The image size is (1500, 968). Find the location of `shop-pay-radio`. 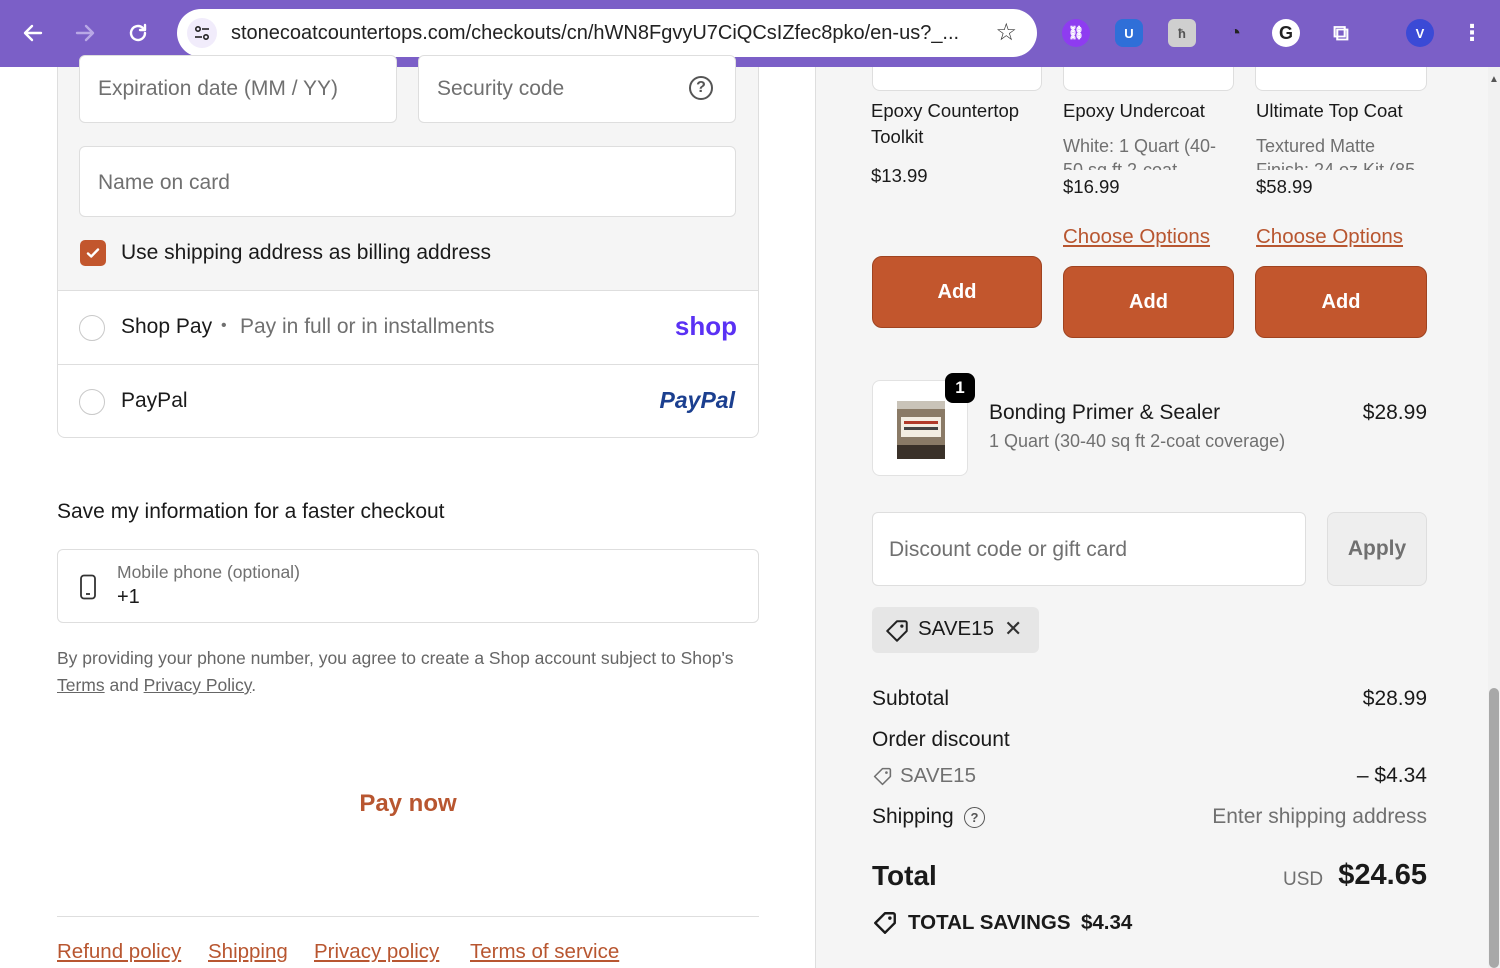

shop-pay-radio is located at coordinates (92, 328).